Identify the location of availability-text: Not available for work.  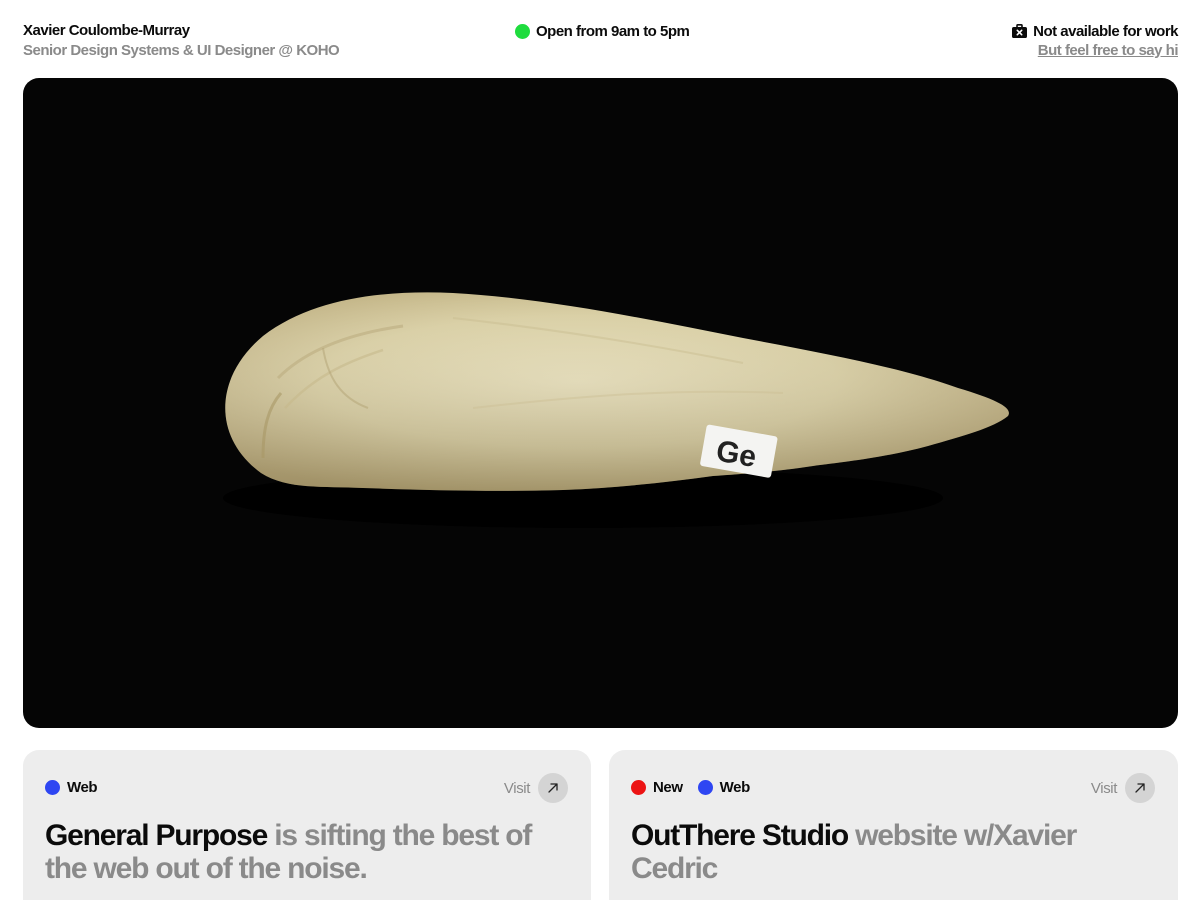
(1105, 31).